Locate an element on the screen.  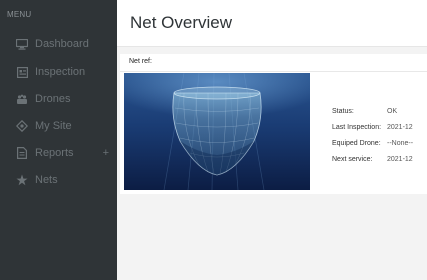
site-icon is located at coordinates (22, 126).